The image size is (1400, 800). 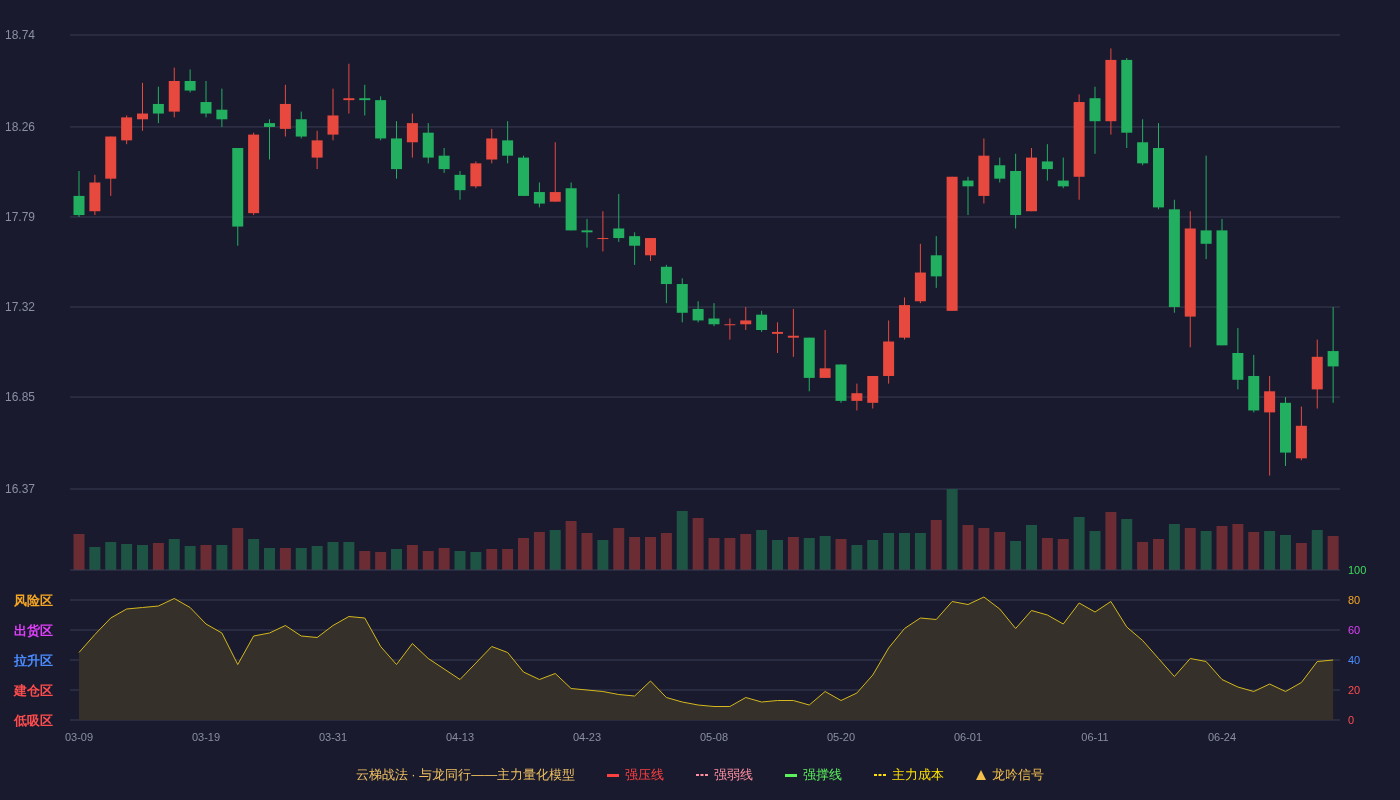 I want to click on legend-label: 强压线, so click(x=645, y=775).